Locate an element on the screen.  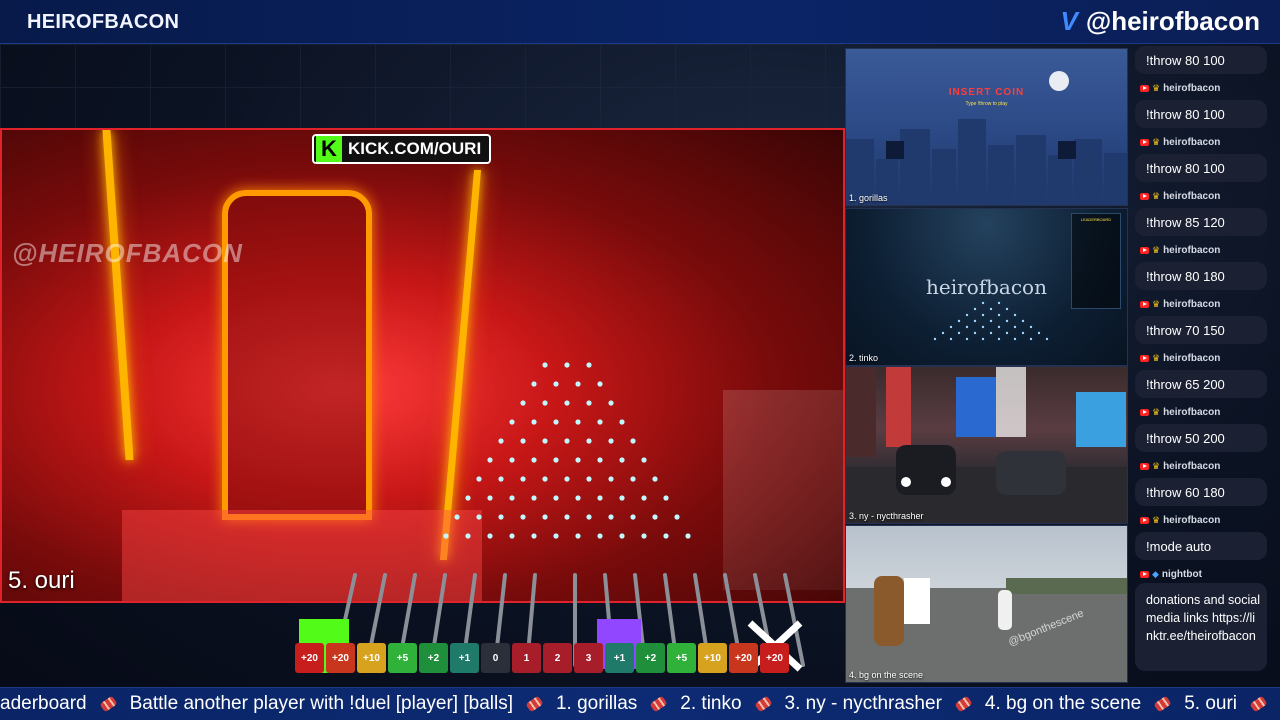
chat-message: !throw 80 100 is located at coordinates (1201, 114).